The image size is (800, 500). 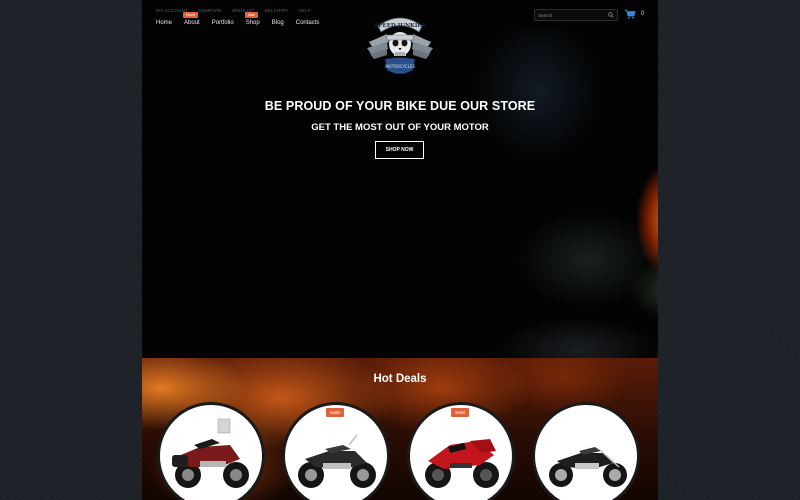 What do you see at coordinates (399, 150) in the screenshot?
I see `shop-now-button: SHOP NOW` at bounding box center [399, 150].